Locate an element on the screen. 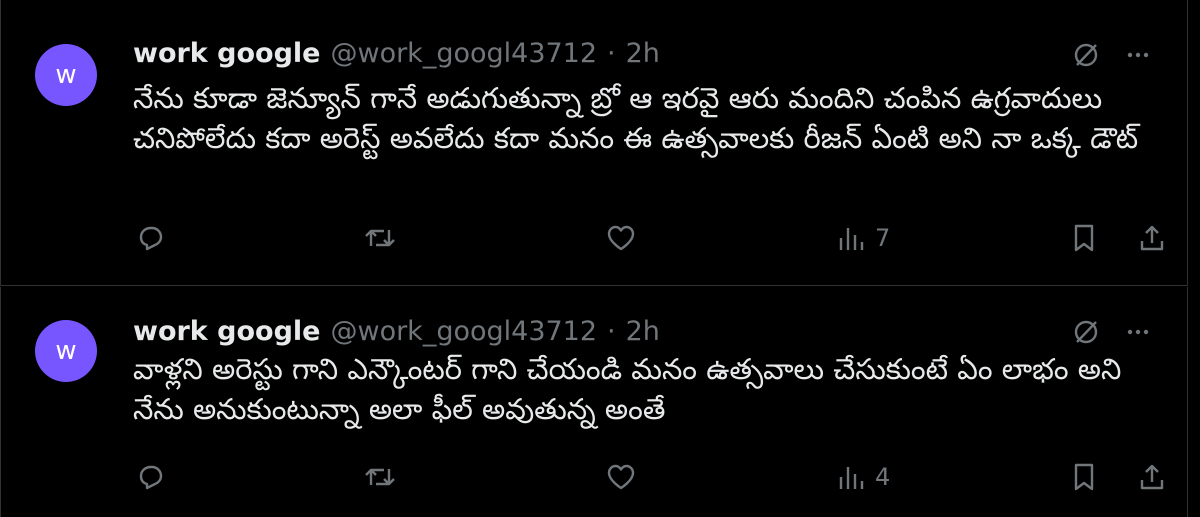 The image size is (1200, 517). views-button: 7 is located at coordinates (863, 238).